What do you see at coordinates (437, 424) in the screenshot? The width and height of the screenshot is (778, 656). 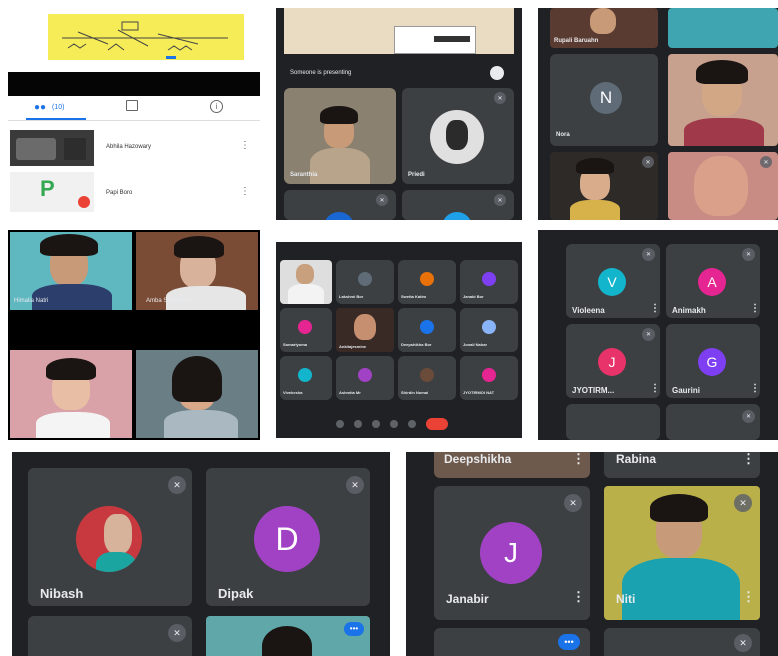 I see `end-call-icon` at bounding box center [437, 424].